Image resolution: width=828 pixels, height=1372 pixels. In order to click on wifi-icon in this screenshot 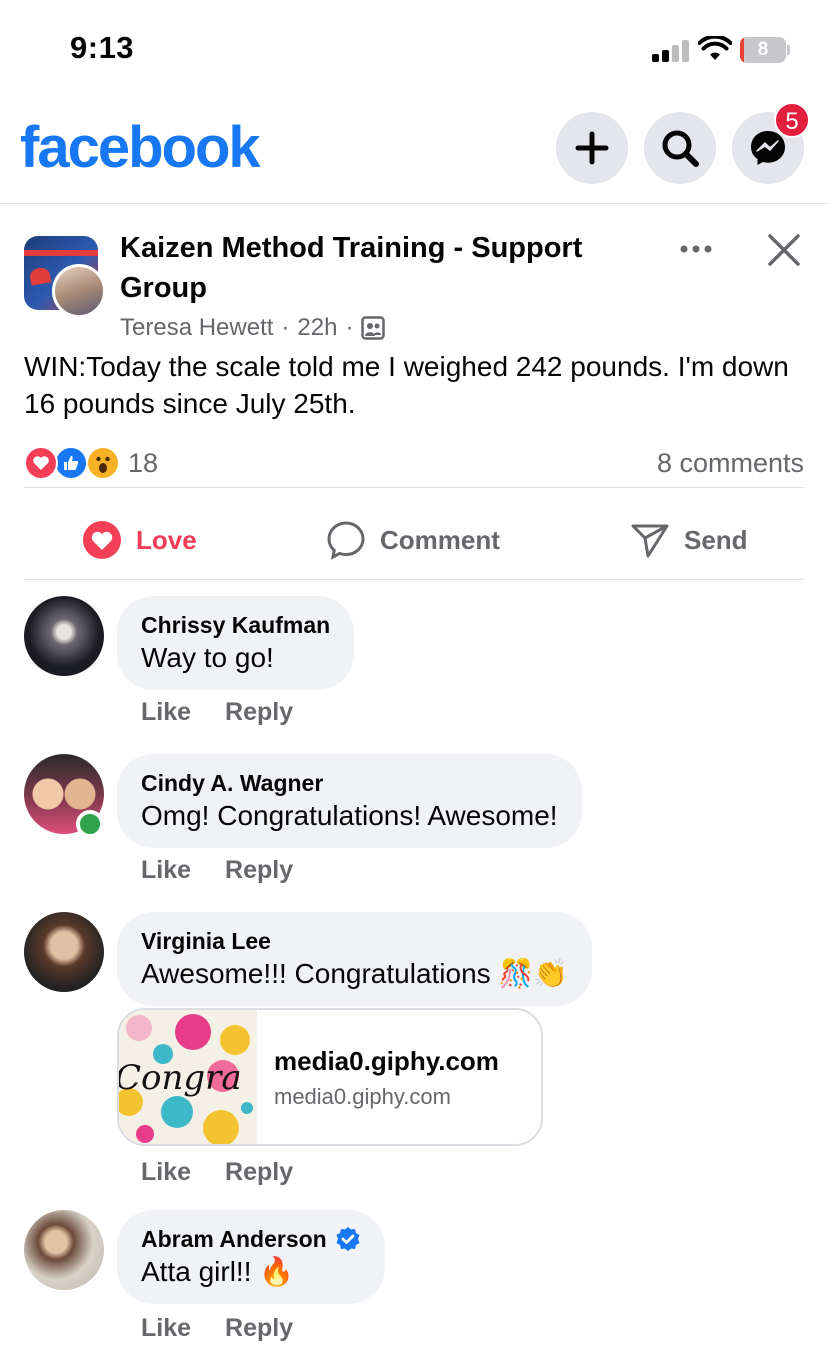, I will do `click(715, 48)`.